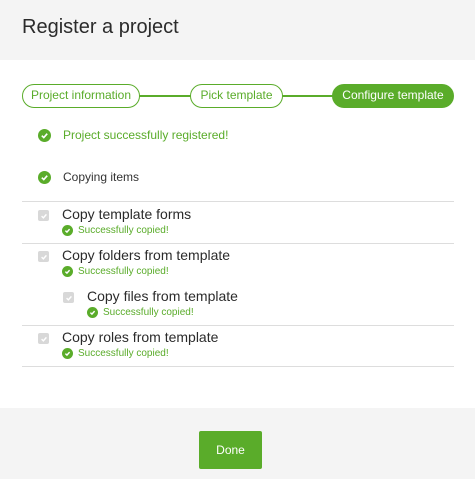 The height and width of the screenshot is (479, 475). I want to click on task-title: Copy template forms, so click(127, 214).